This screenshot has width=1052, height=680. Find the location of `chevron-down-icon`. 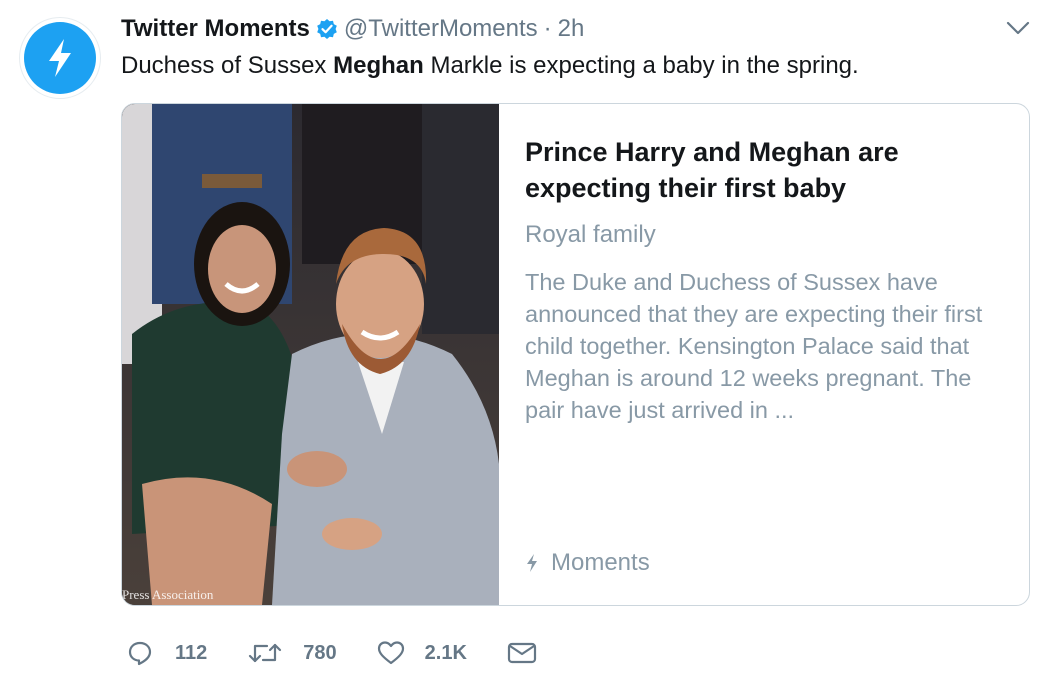

chevron-down-icon is located at coordinates (1018, 28).